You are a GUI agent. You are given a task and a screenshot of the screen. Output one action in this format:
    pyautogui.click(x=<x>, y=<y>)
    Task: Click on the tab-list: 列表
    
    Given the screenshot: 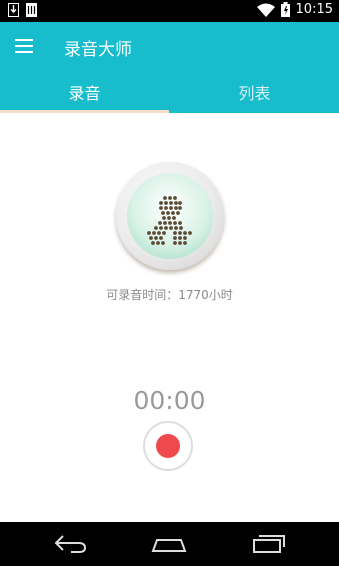 What is the action you would take?
    pyautogui.click(x=254, y=91)
    